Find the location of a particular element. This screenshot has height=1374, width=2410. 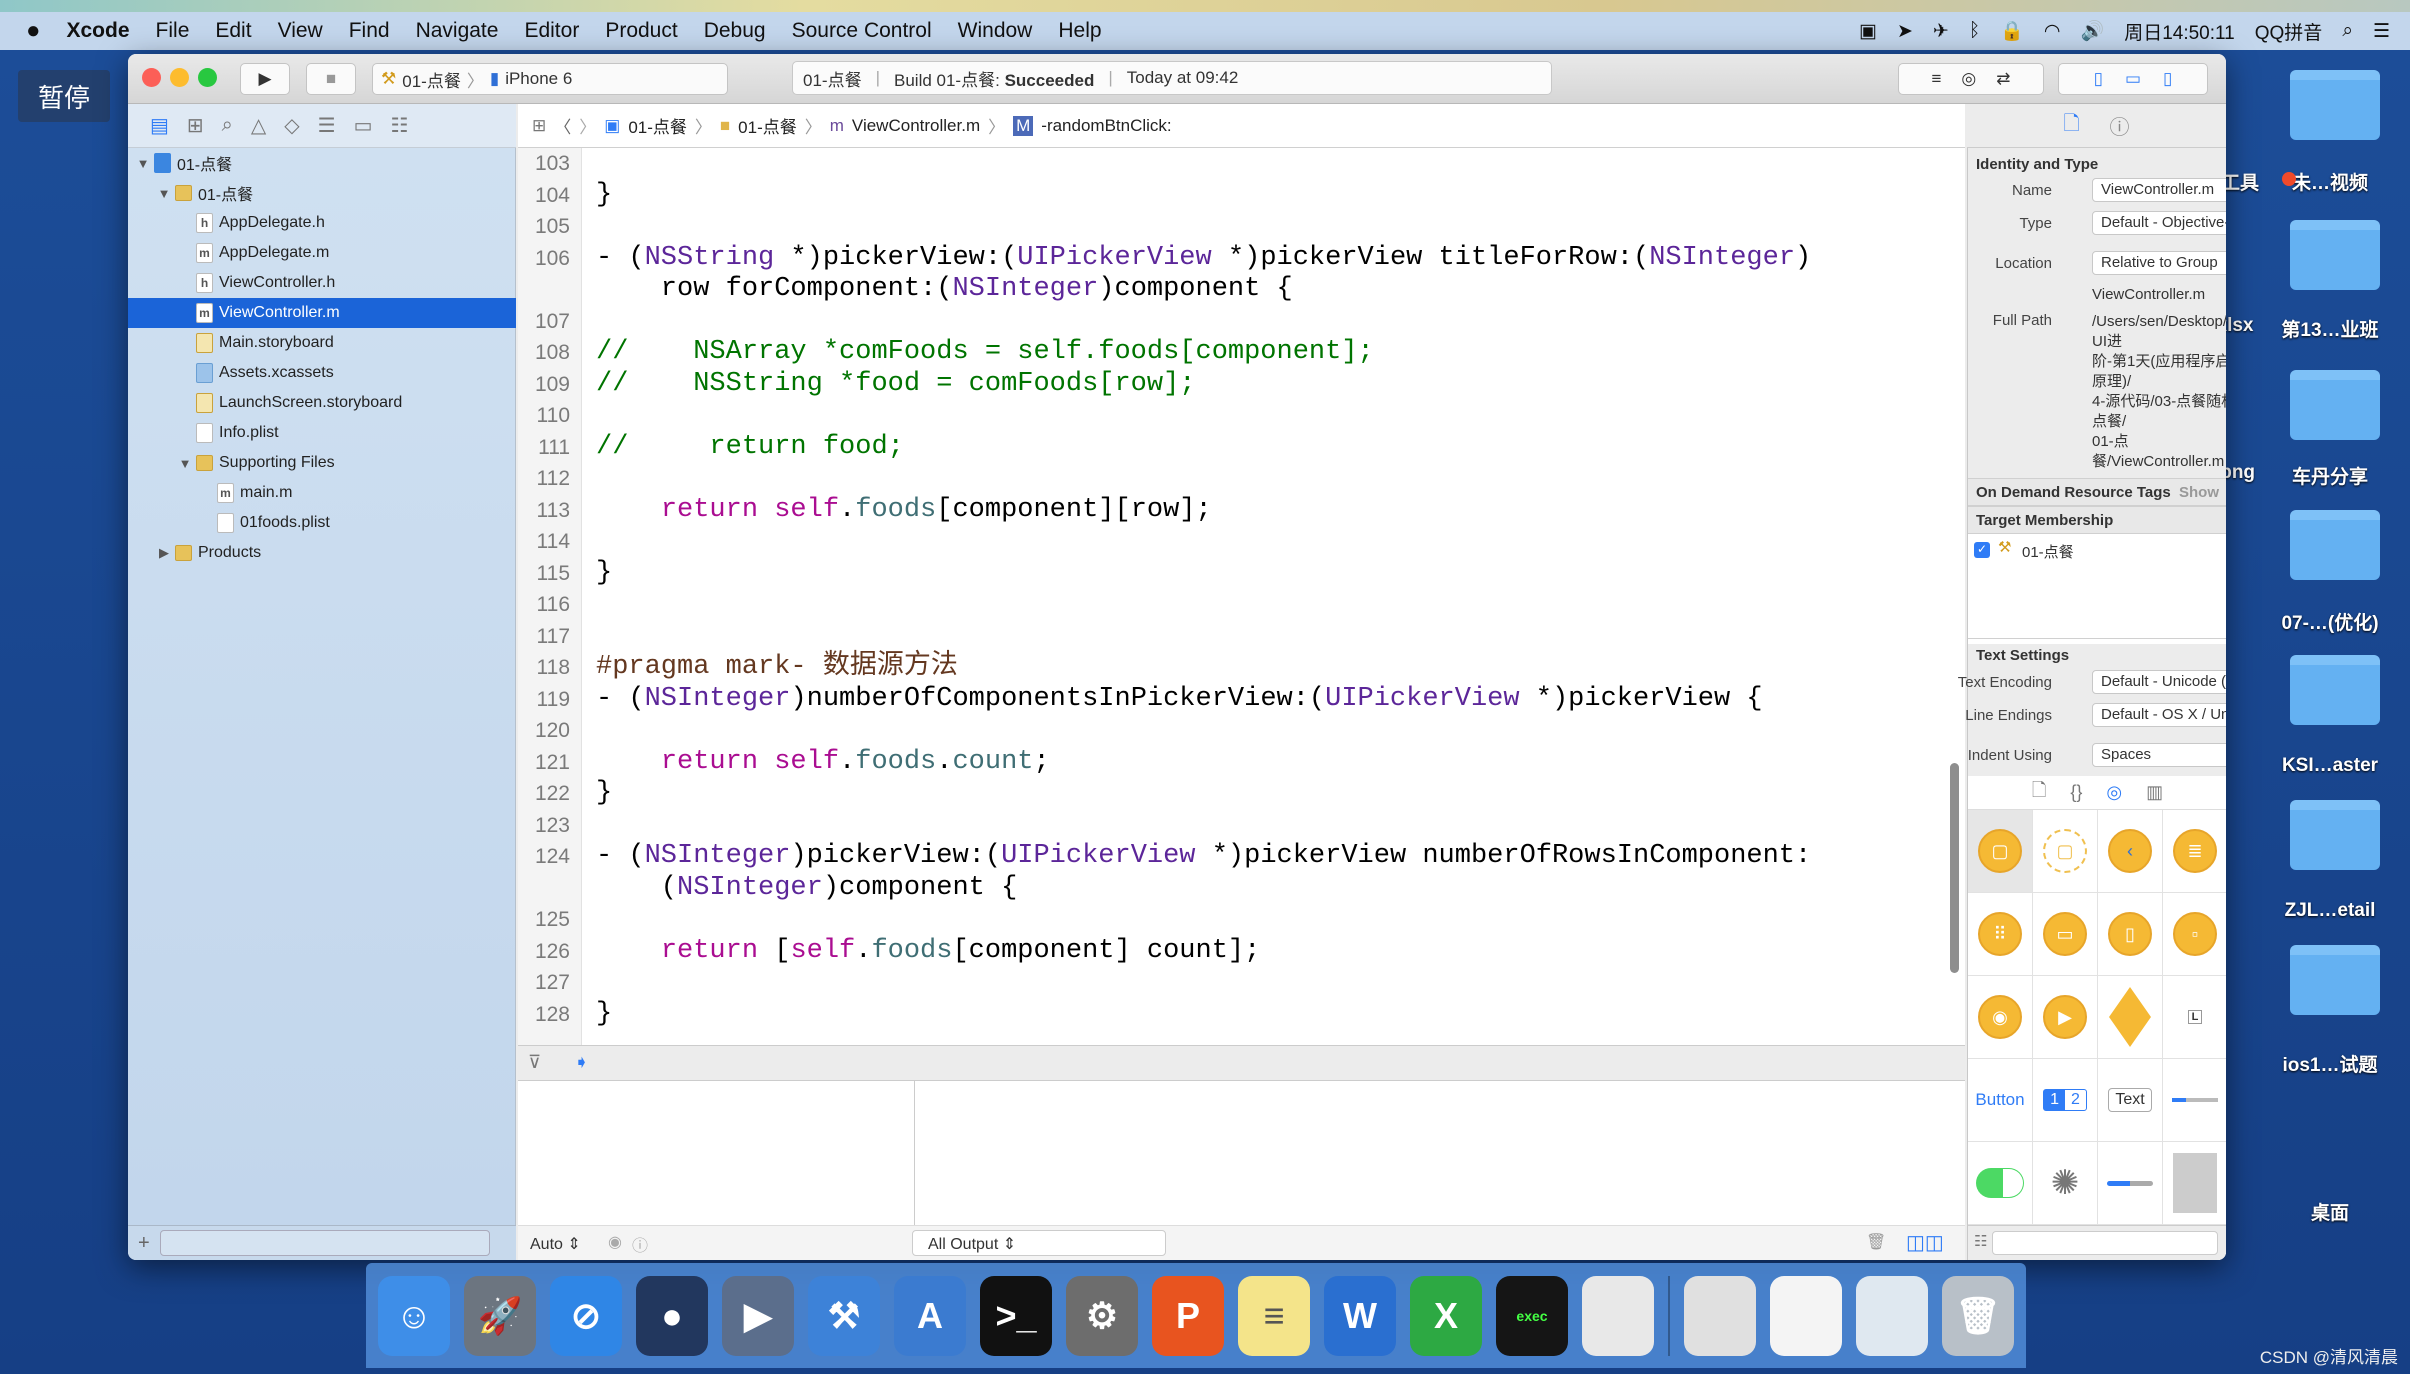

run-button: ▶ is located at coordinates (265, 79).